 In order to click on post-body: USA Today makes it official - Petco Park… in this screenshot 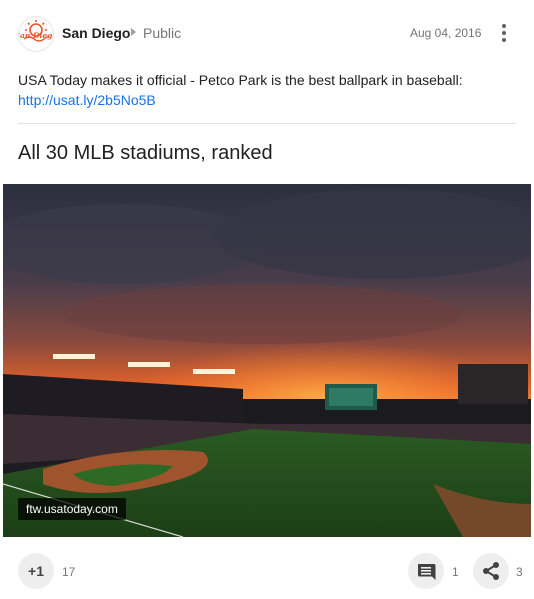, I will do `click(268, 90)`.